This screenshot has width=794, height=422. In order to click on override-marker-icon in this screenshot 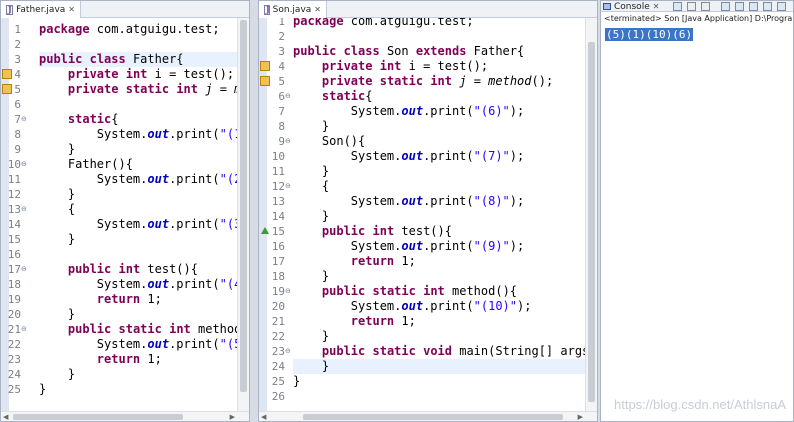, I will do `click(265, 230)`.